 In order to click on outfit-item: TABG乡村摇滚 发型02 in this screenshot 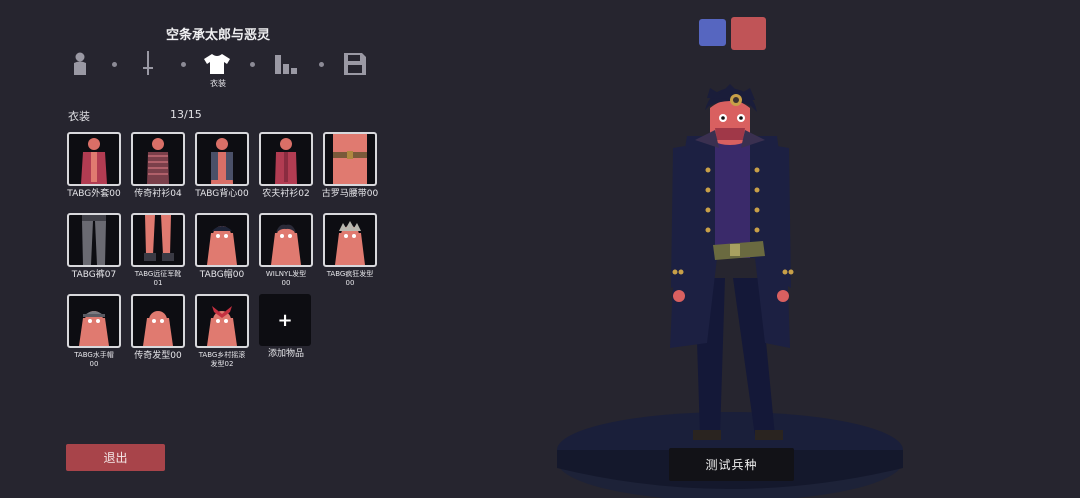, I will do `click(222, 331)`.